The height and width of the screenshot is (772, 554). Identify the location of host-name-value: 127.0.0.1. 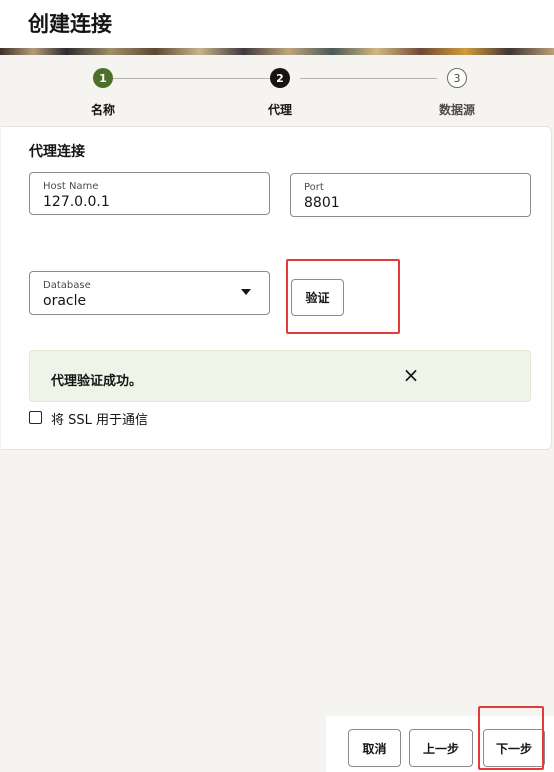
(76, 202).